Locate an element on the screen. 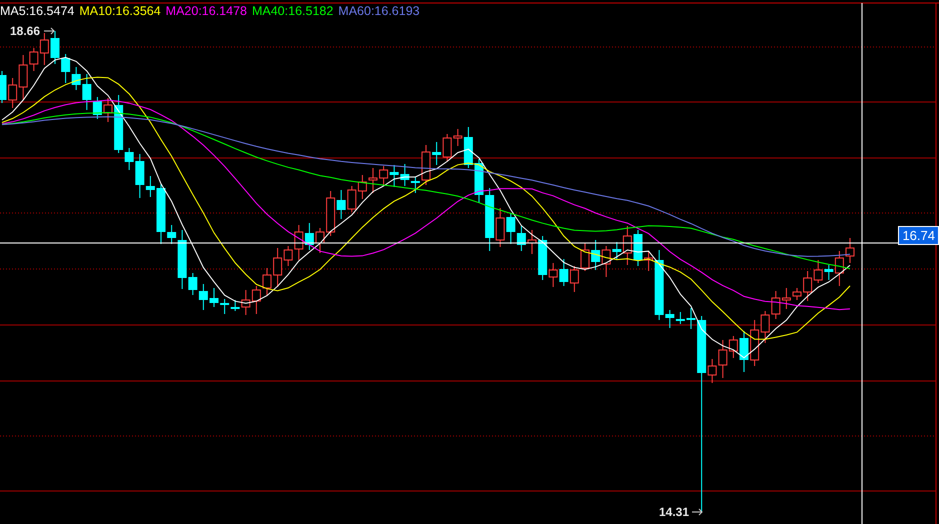  moving-average-legend: MA10:16.3564 is located at coordinates (120, 11).